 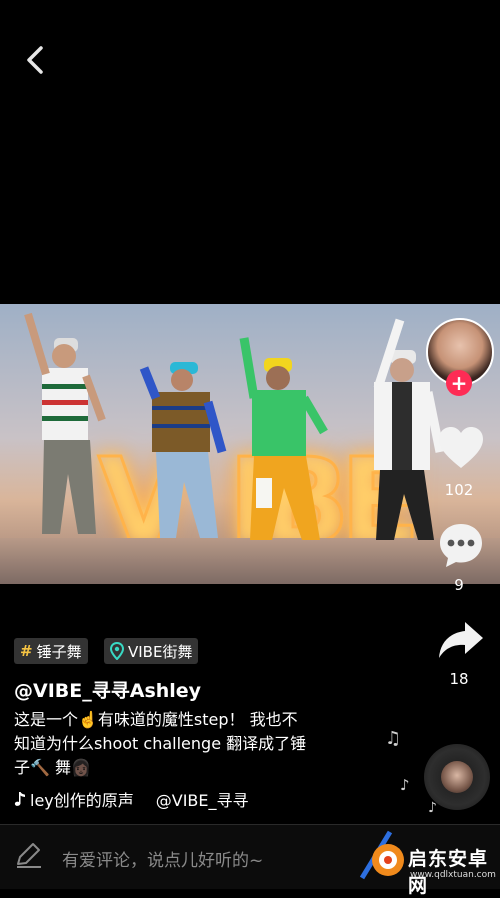 I want to click on watermark: 启东安卓网 www.qdlxtuan.com, so click(x=430, y=862).